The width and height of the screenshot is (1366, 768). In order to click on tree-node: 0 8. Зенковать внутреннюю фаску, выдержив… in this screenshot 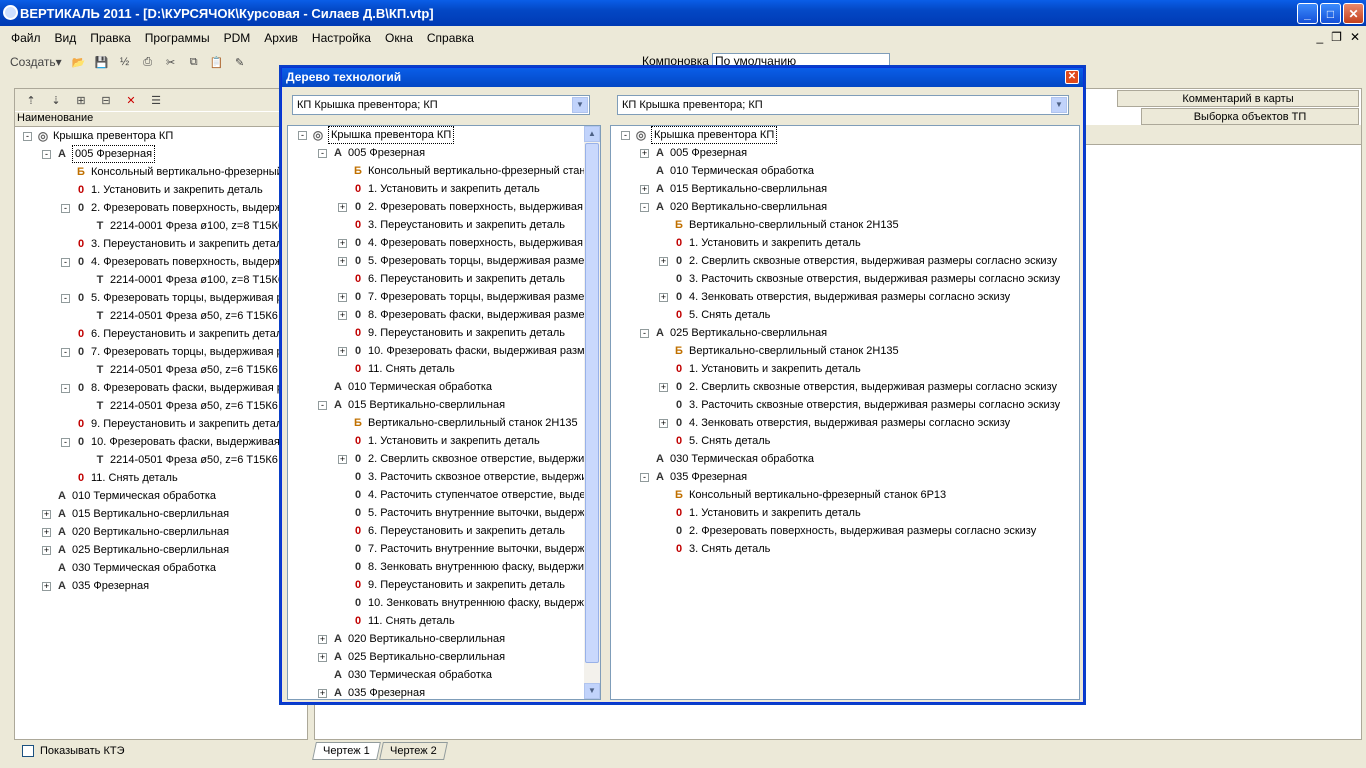, I will do `click(436, 567)`.